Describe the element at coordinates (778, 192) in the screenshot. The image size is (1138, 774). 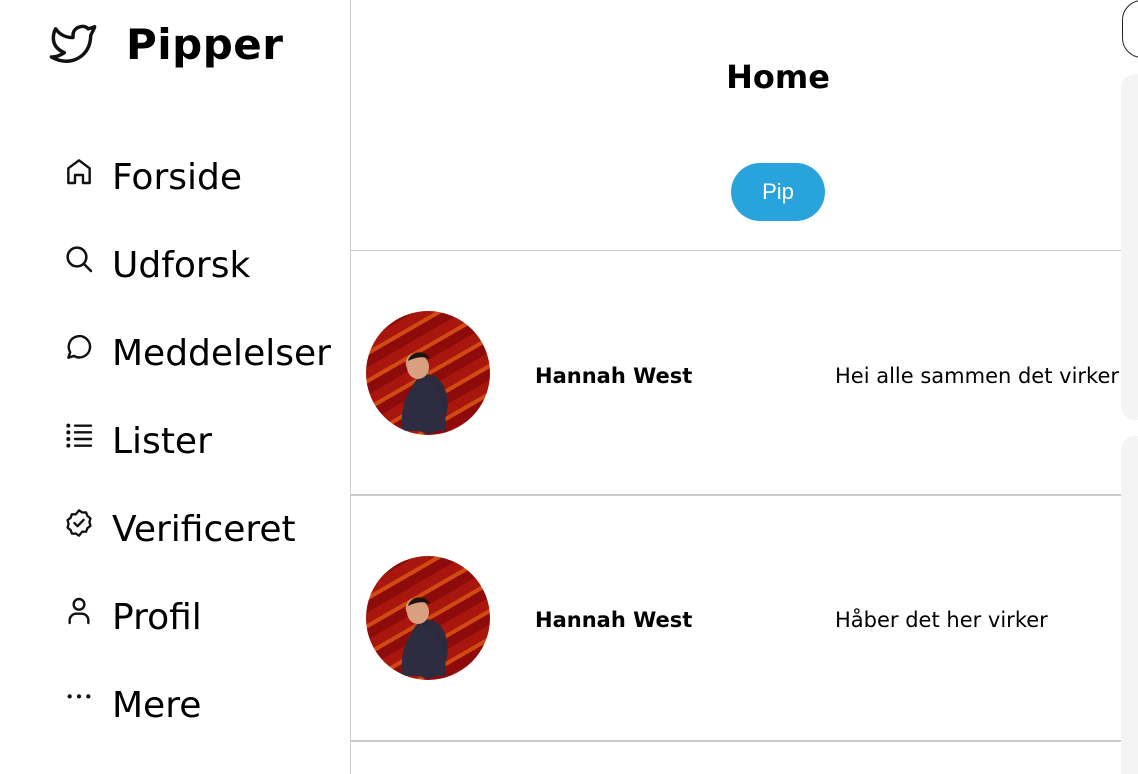
I see `pip-button: Pip` at that location.